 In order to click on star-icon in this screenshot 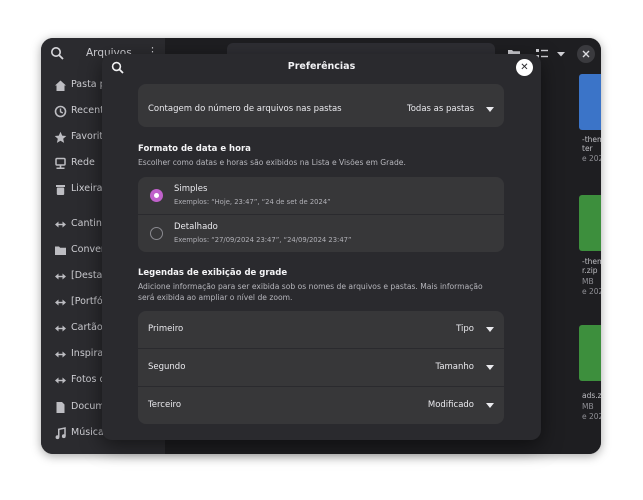, I will do `click(60, 137)`.